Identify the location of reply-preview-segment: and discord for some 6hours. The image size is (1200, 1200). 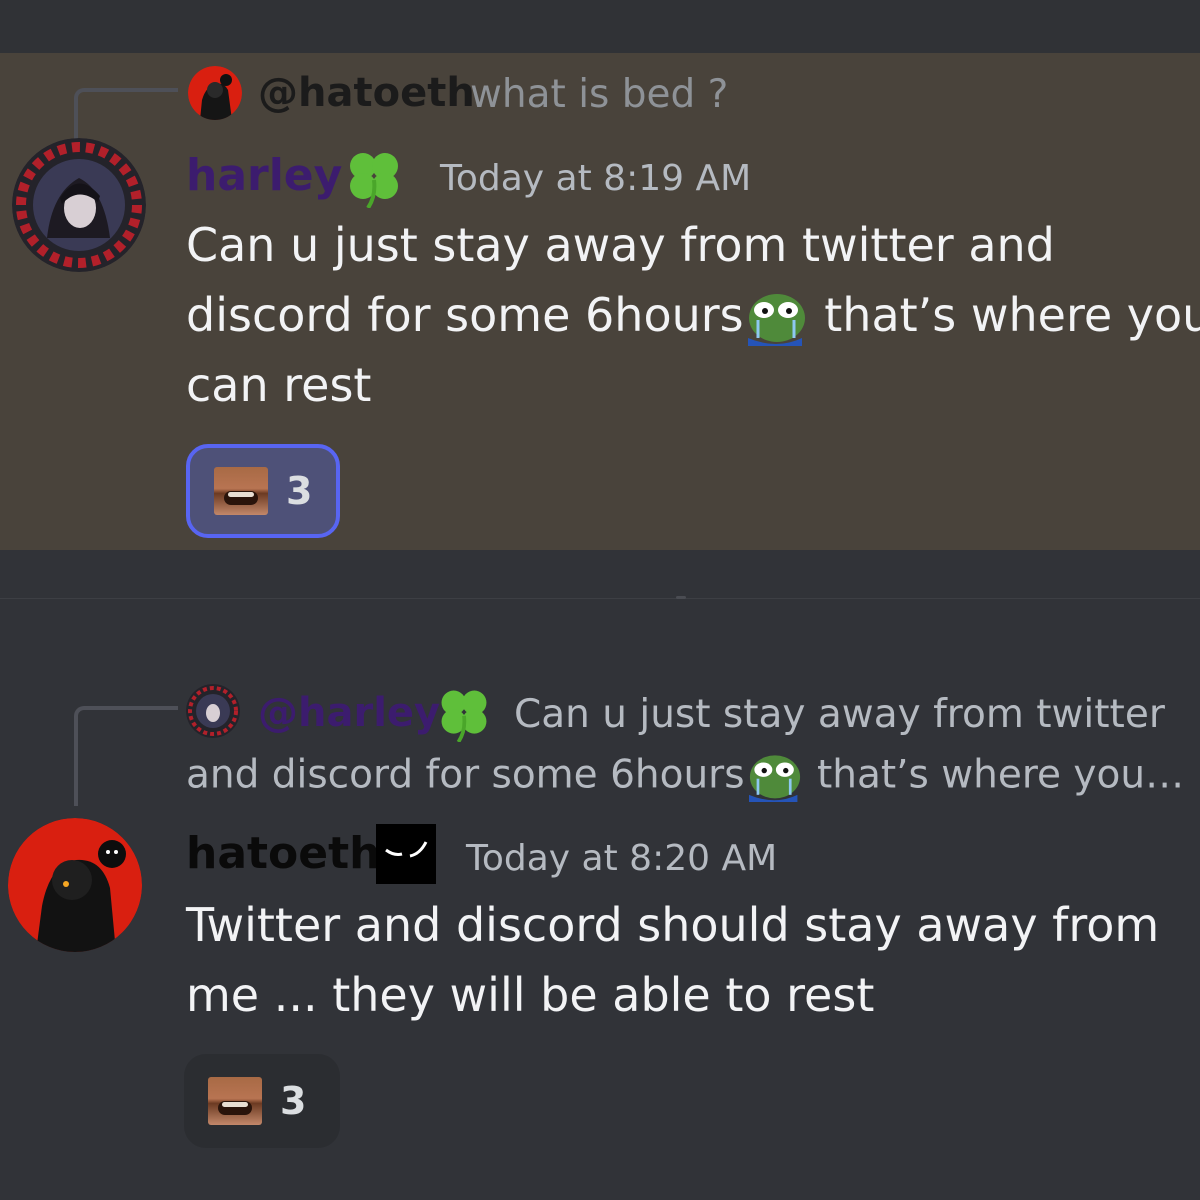
(465, 775).